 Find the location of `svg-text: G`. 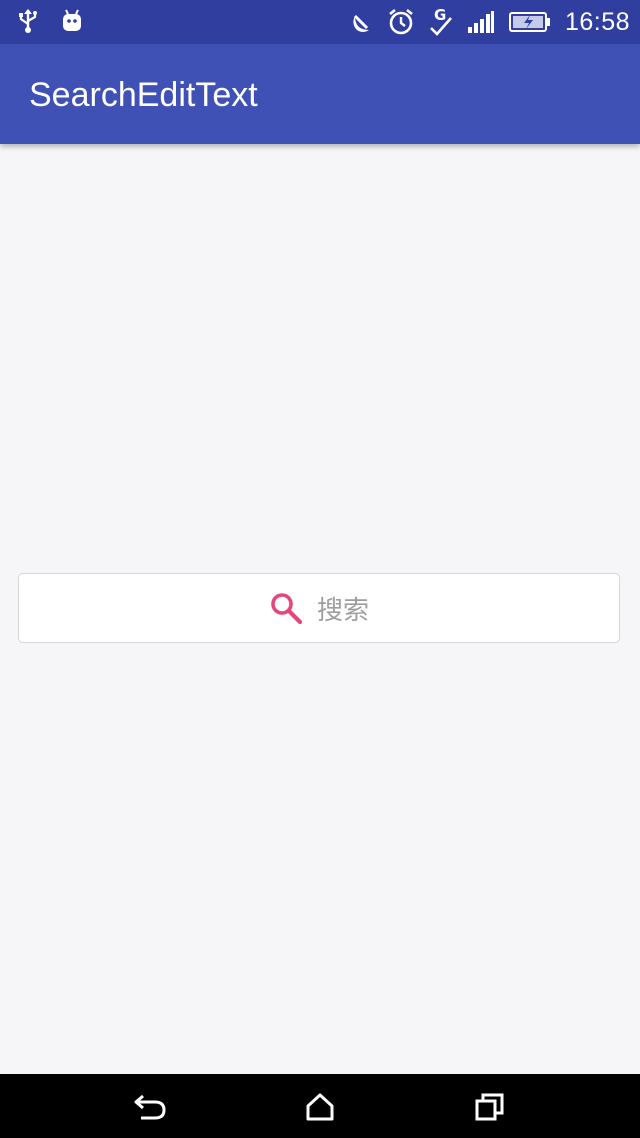

svg-text: G is located at coordinates (440, 15).